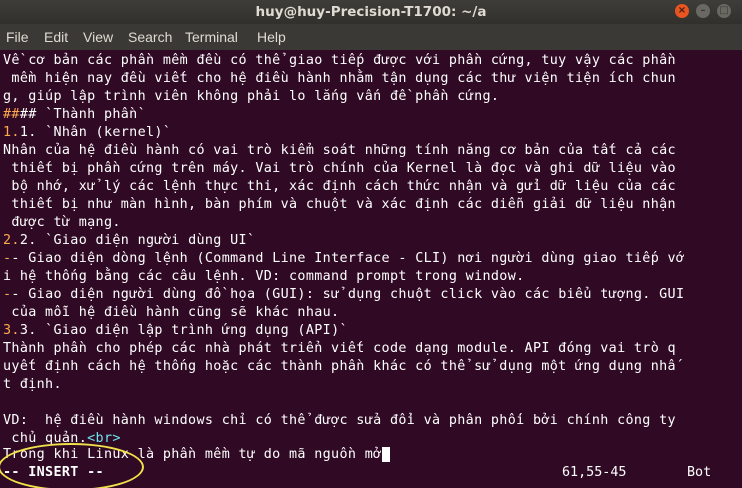 This screenshot has width=742, height=488. Describe the element at coordinates (11, 240) in the screenshot. I see `list-number: 2.` at that location.